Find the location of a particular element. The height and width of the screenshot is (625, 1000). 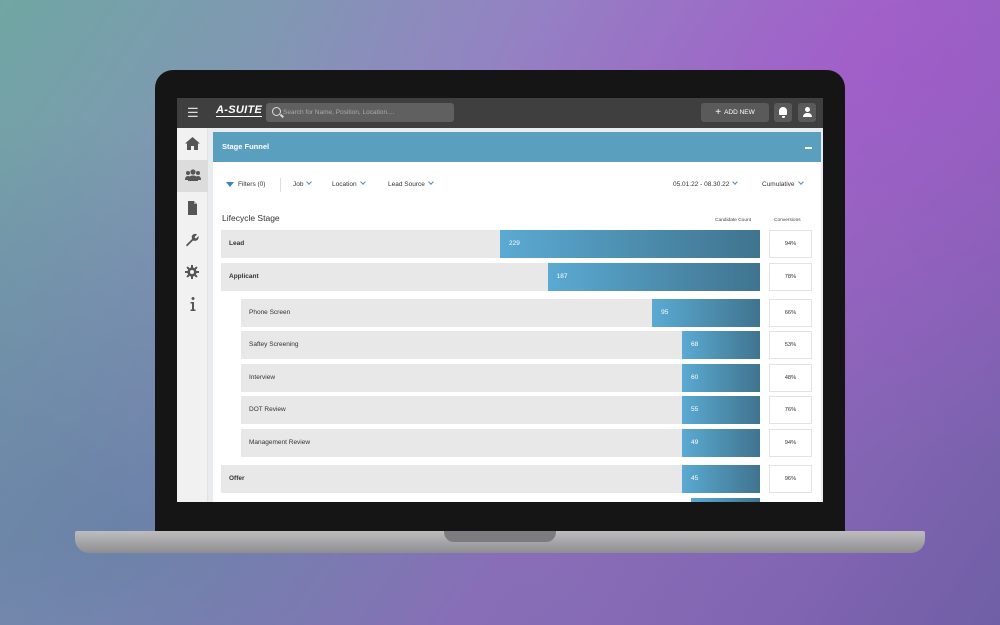

conversion-value: 76% is located at coordinates (790, 410).